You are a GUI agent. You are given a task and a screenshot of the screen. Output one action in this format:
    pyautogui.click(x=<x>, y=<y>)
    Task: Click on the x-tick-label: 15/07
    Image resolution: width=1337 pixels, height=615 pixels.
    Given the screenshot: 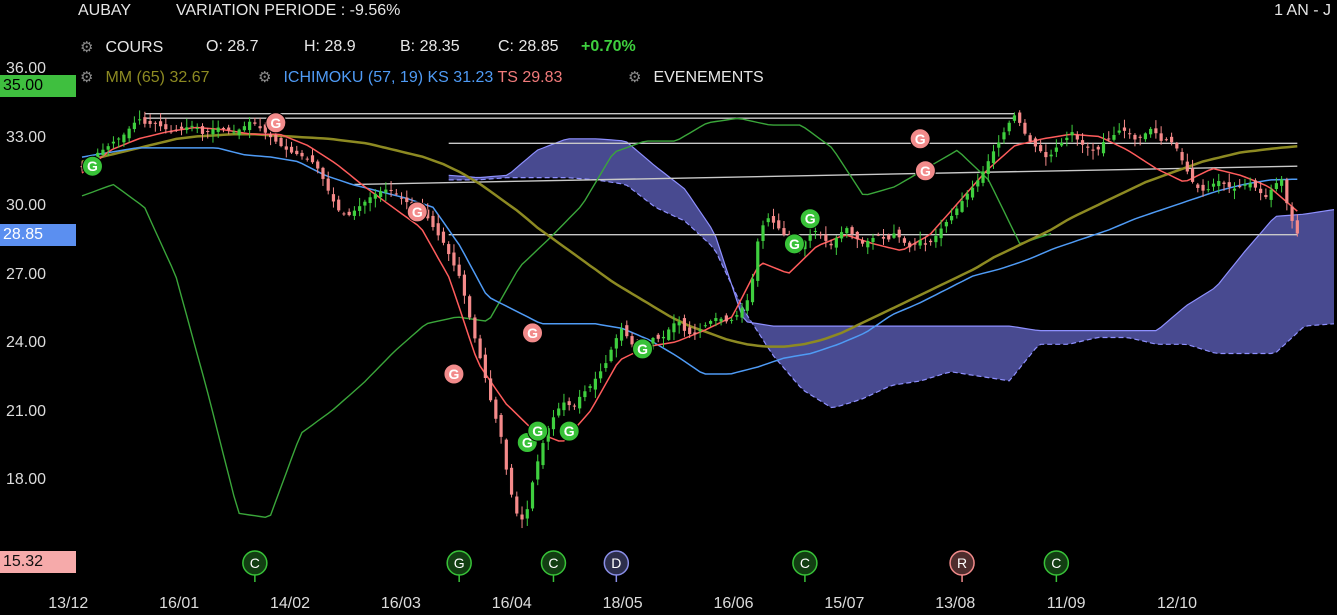 What is the action you would take?
    pyautogui.click(x=844, y=603)
    